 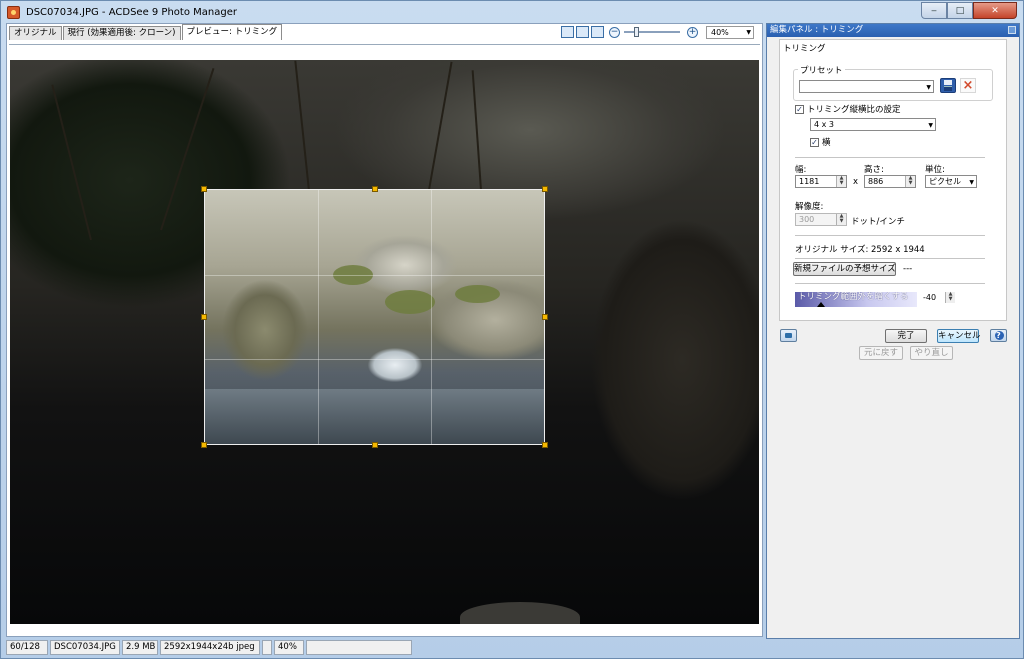 I want to click on darken-value-input: -40 ▲ ▼, so click(x=937, y=298).